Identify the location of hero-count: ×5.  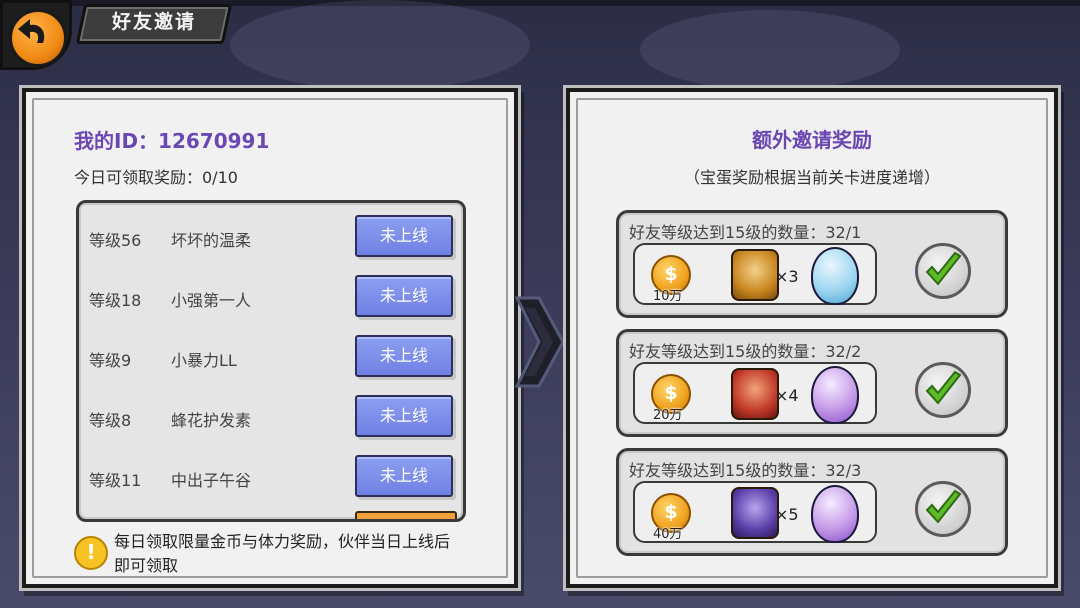
(787, 514).